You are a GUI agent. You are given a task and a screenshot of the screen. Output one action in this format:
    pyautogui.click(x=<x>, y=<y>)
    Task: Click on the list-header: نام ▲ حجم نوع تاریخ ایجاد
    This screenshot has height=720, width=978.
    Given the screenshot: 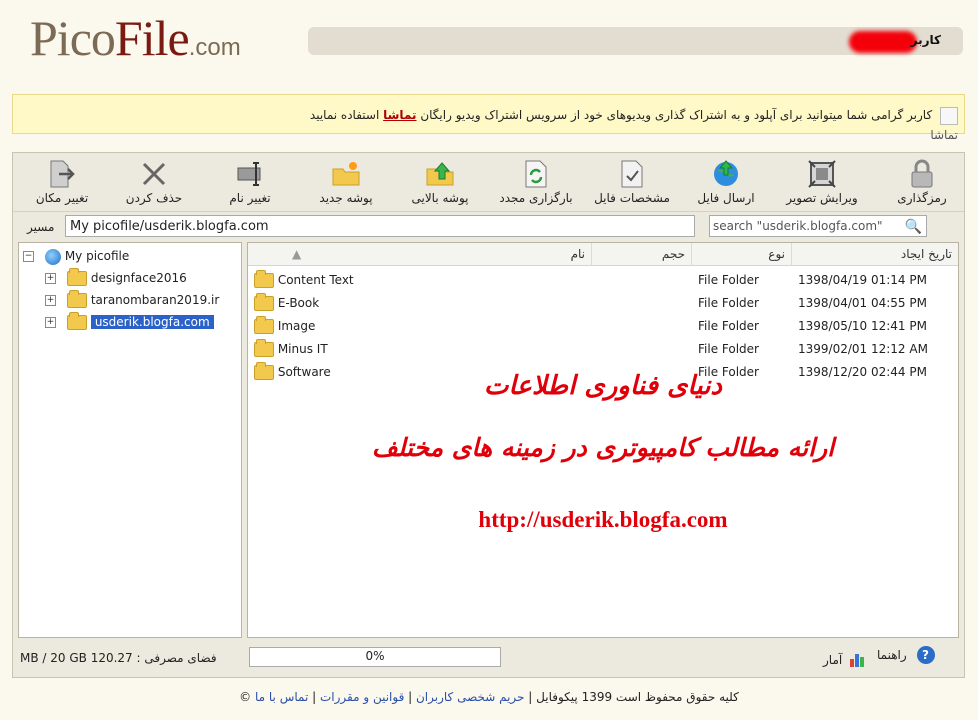 What is the action you would take?
    pyautogui.click(x=603, y=254)
    